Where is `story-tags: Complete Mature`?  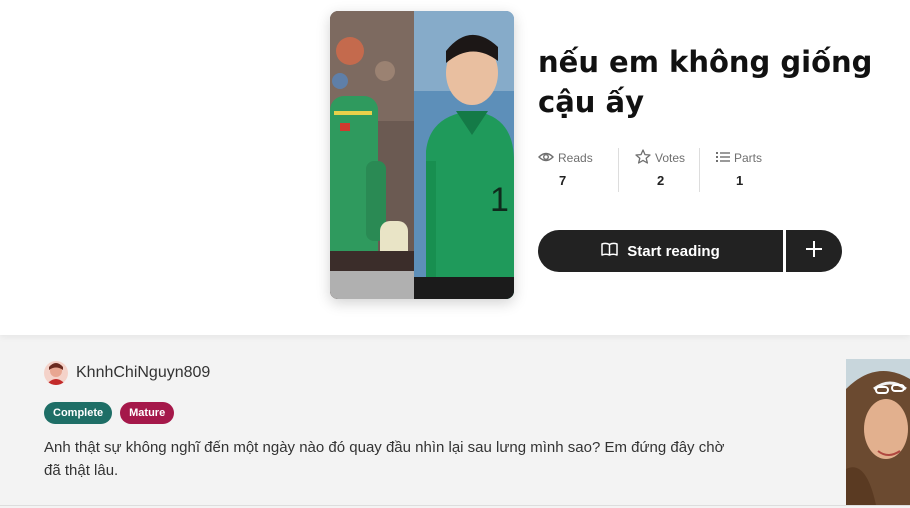
story-tags: Complete Mature is located at coordinates (109, 413).